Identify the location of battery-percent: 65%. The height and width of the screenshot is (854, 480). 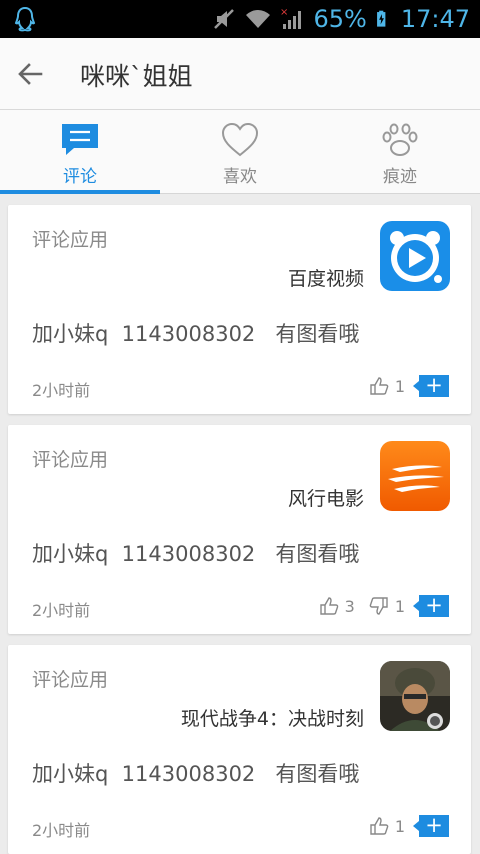
(340, 19).